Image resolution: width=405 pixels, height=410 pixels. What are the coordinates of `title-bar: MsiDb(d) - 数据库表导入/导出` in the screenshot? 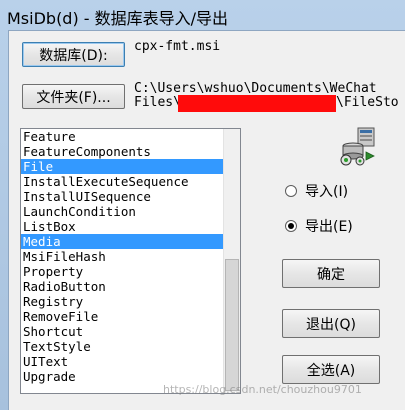 It's located at (202, 15).